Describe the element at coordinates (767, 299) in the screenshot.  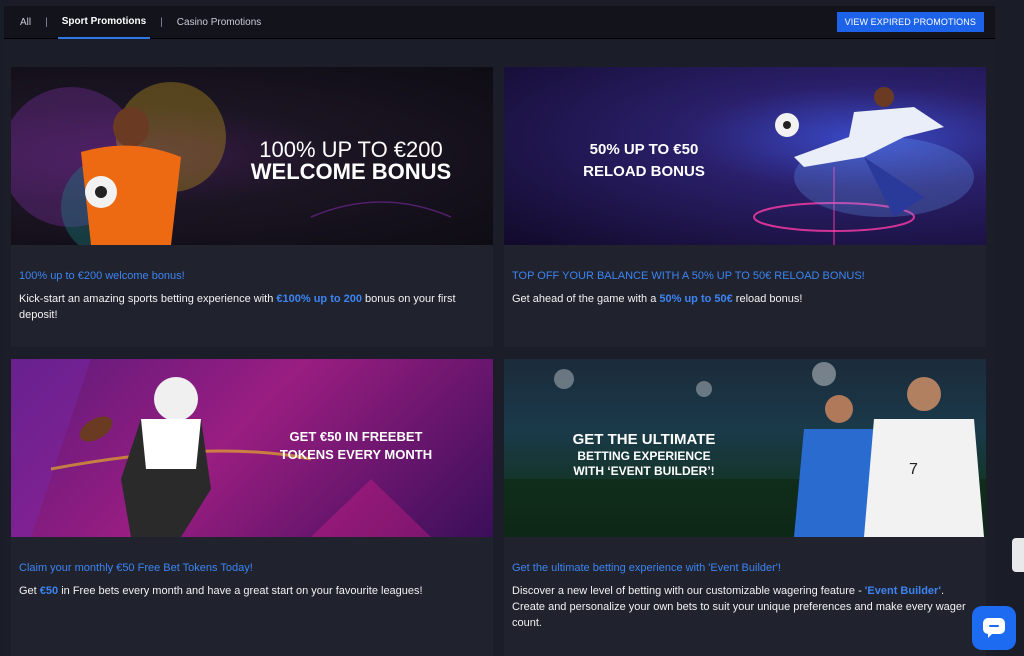
I see `description-text: reload bonus!` at that location.